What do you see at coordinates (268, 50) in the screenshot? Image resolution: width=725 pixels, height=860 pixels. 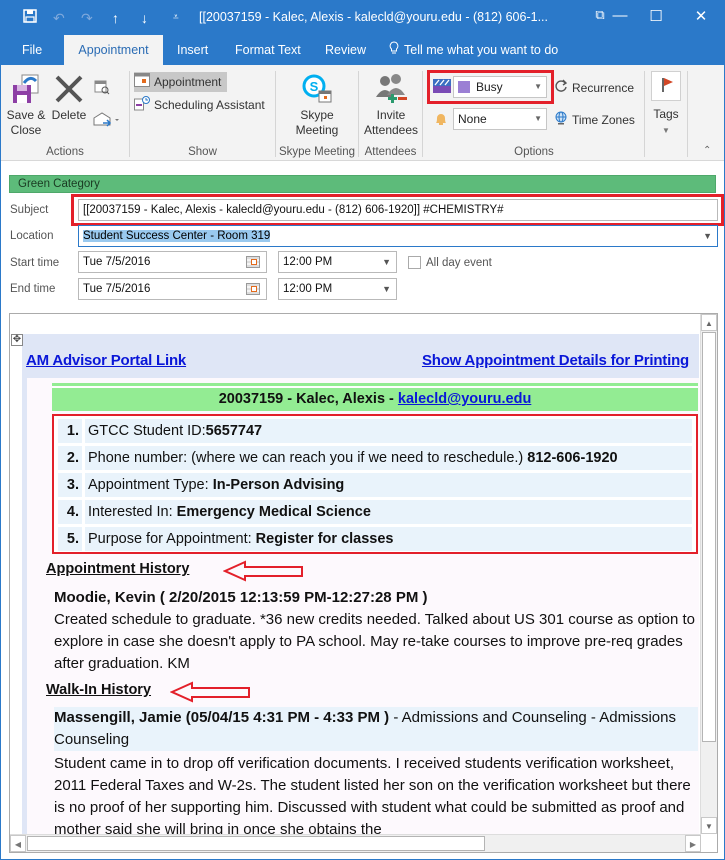 I see `tab-format-text: Format Text` at bounding box center [268, 50].